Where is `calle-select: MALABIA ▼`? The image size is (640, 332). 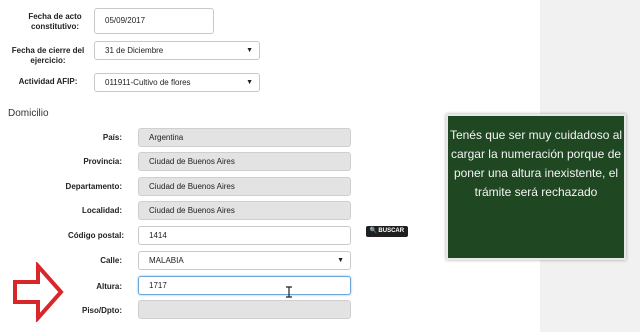 calle-select: MALABIA ▼ is located at coordinates (244, 260).